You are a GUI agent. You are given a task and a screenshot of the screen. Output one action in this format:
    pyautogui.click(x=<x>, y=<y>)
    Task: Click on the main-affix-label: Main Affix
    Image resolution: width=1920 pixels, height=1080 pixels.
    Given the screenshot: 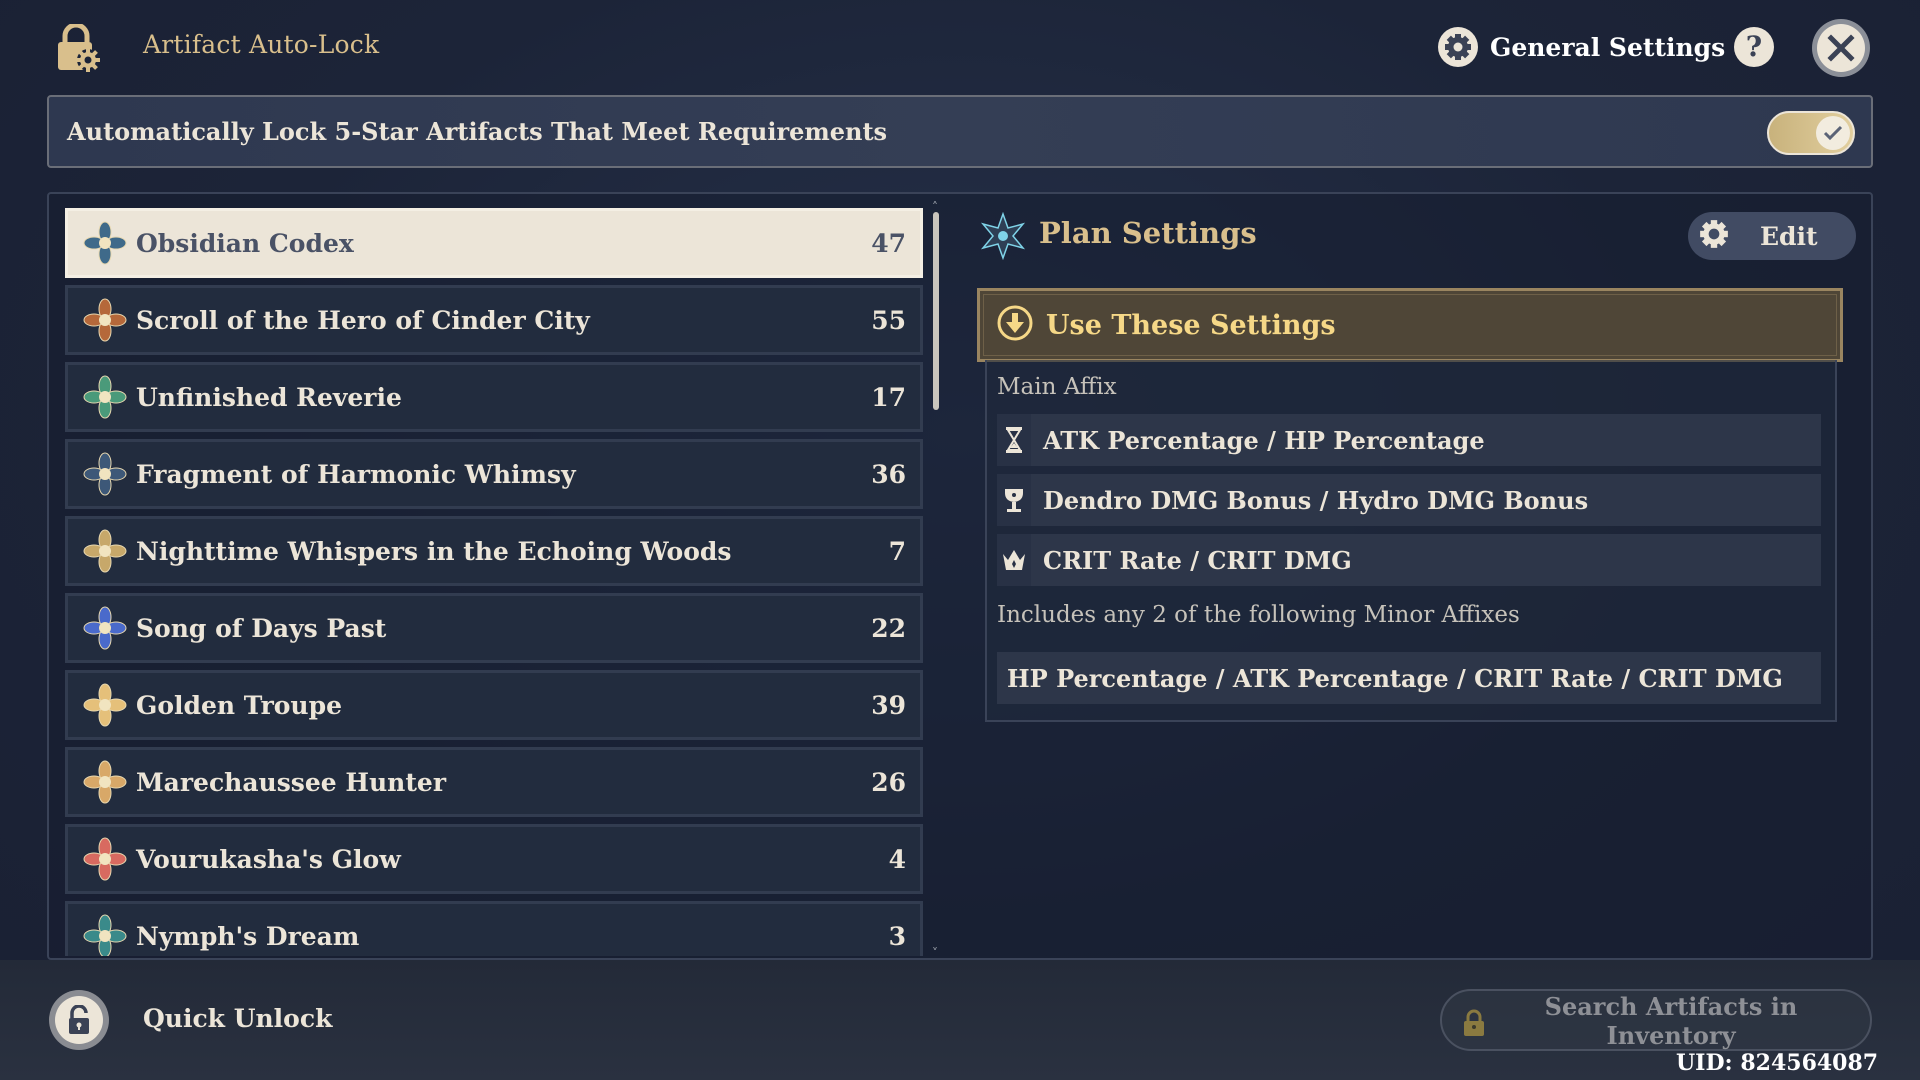 What is the action you would take?
    pyautogui.click(x=1057, y=387)
    